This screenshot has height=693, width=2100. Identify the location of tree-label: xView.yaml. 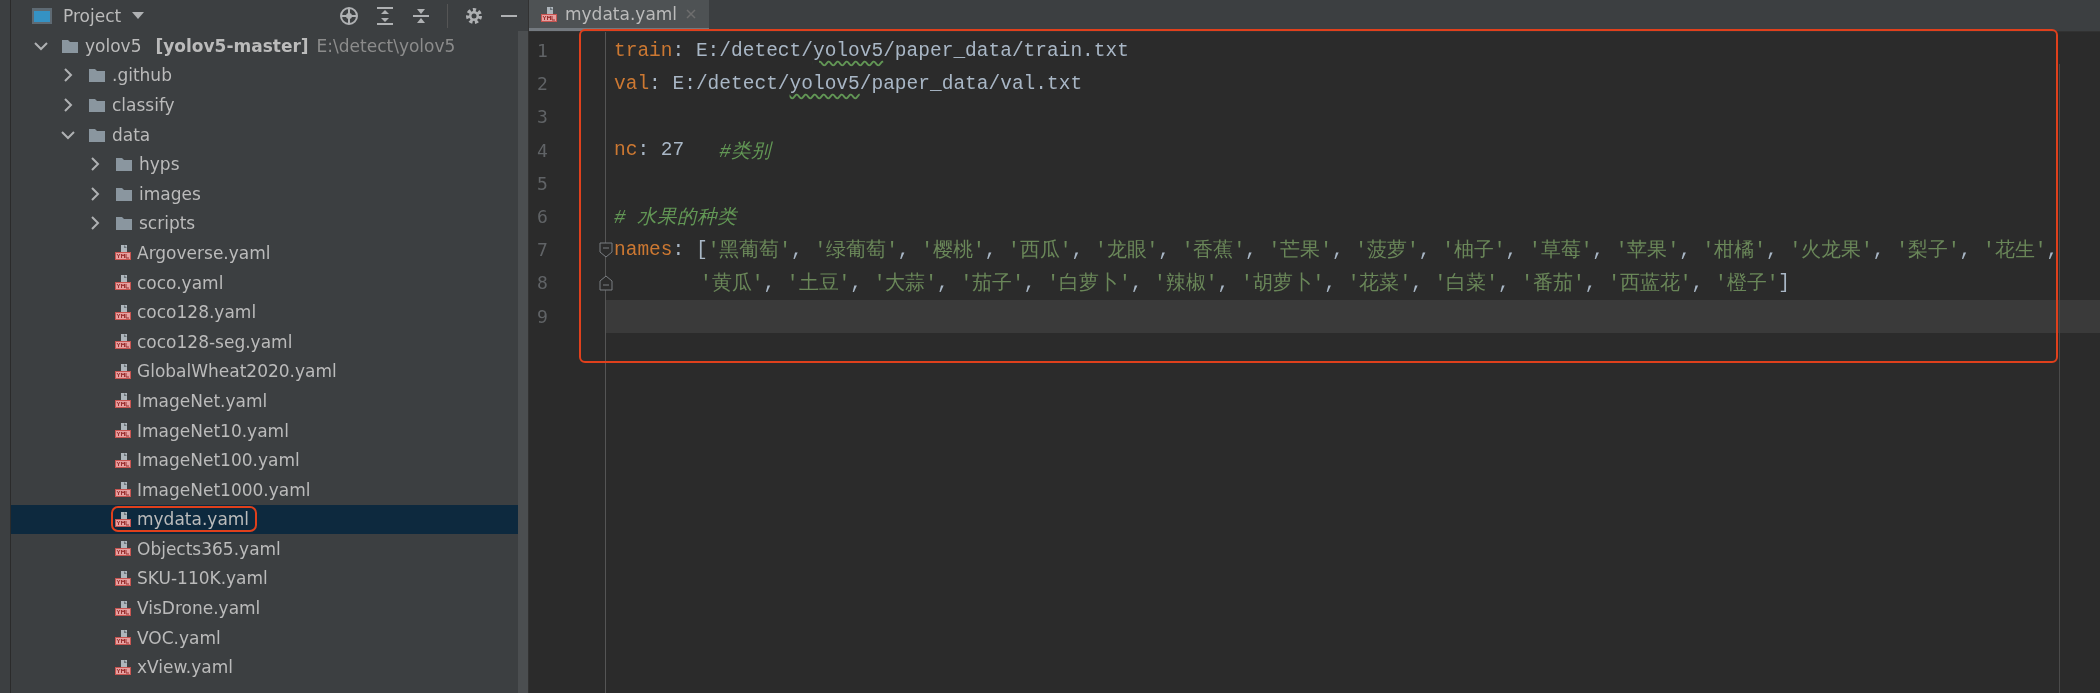
(185, 667).